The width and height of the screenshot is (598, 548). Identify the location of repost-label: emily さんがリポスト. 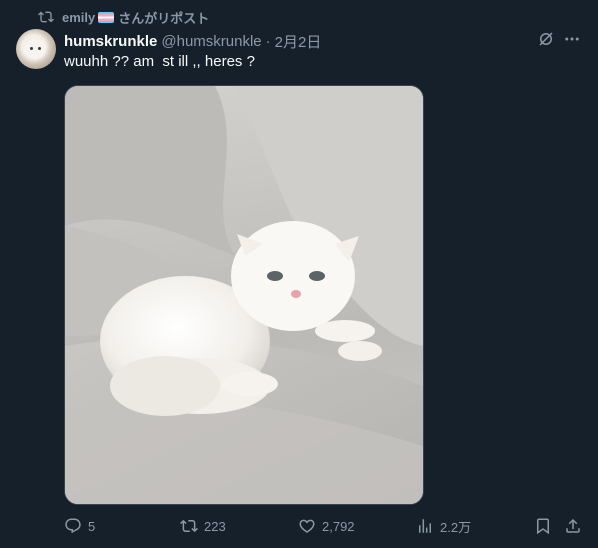
(135, 17).